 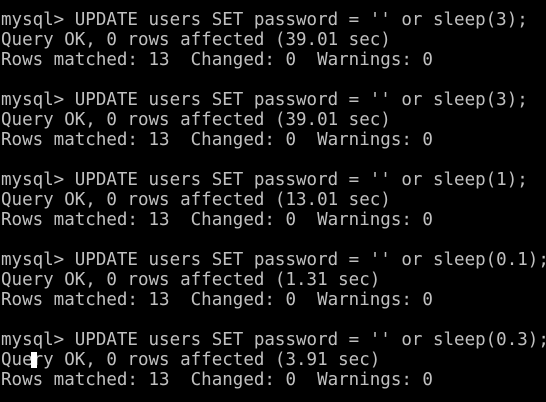 I want to click on query-result-line: Query OK, 0 rows affected (1.31 sec), so click(x=191, y=280).